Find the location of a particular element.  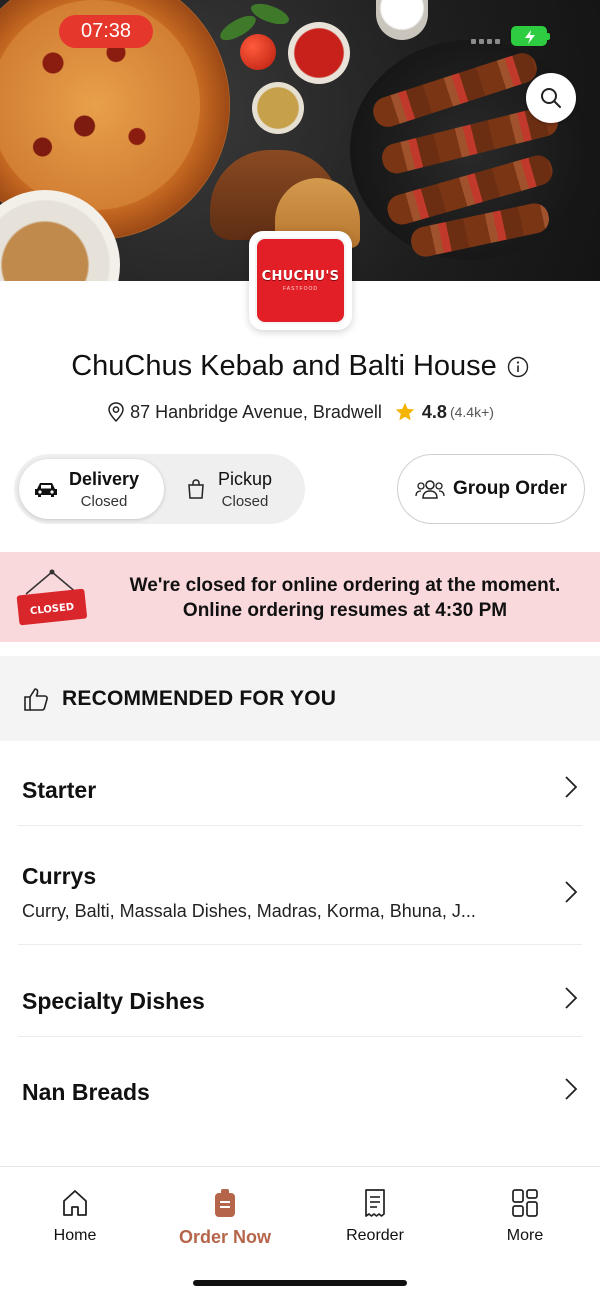

search-button is located at coordinates (551, 98).